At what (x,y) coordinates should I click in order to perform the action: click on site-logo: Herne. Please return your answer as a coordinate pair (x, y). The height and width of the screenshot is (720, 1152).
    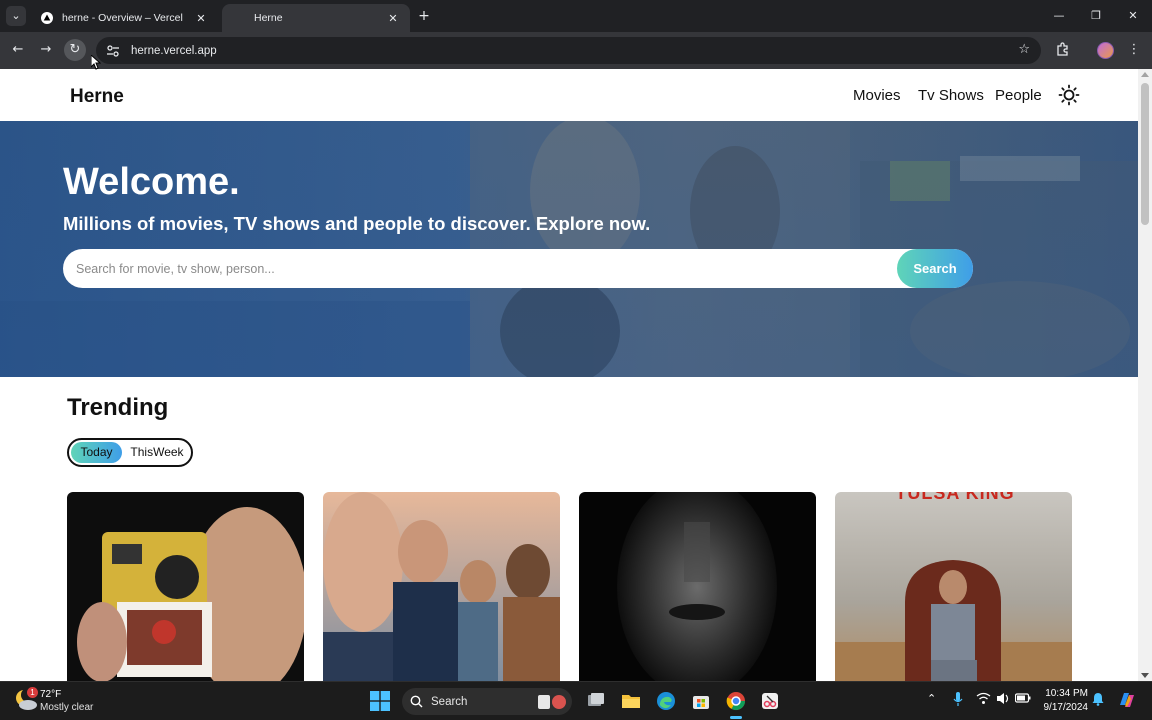
    Looking at the image, I should click on (97, 97).